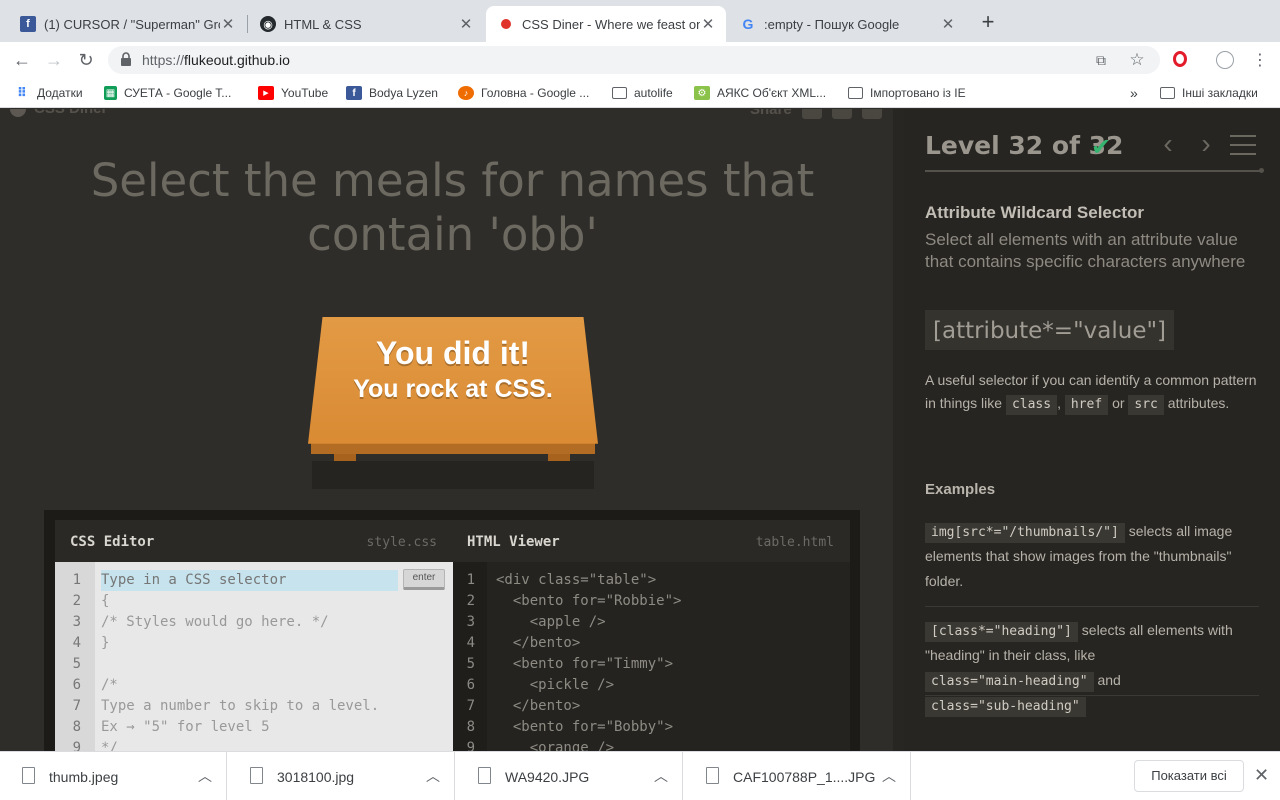 Image resolution: width=1280 pixels, height=800 pixels. Describe the element at coordinates (1134, 93) in the screenshot. I see `bookmarks-overflow-button: »` at that location.